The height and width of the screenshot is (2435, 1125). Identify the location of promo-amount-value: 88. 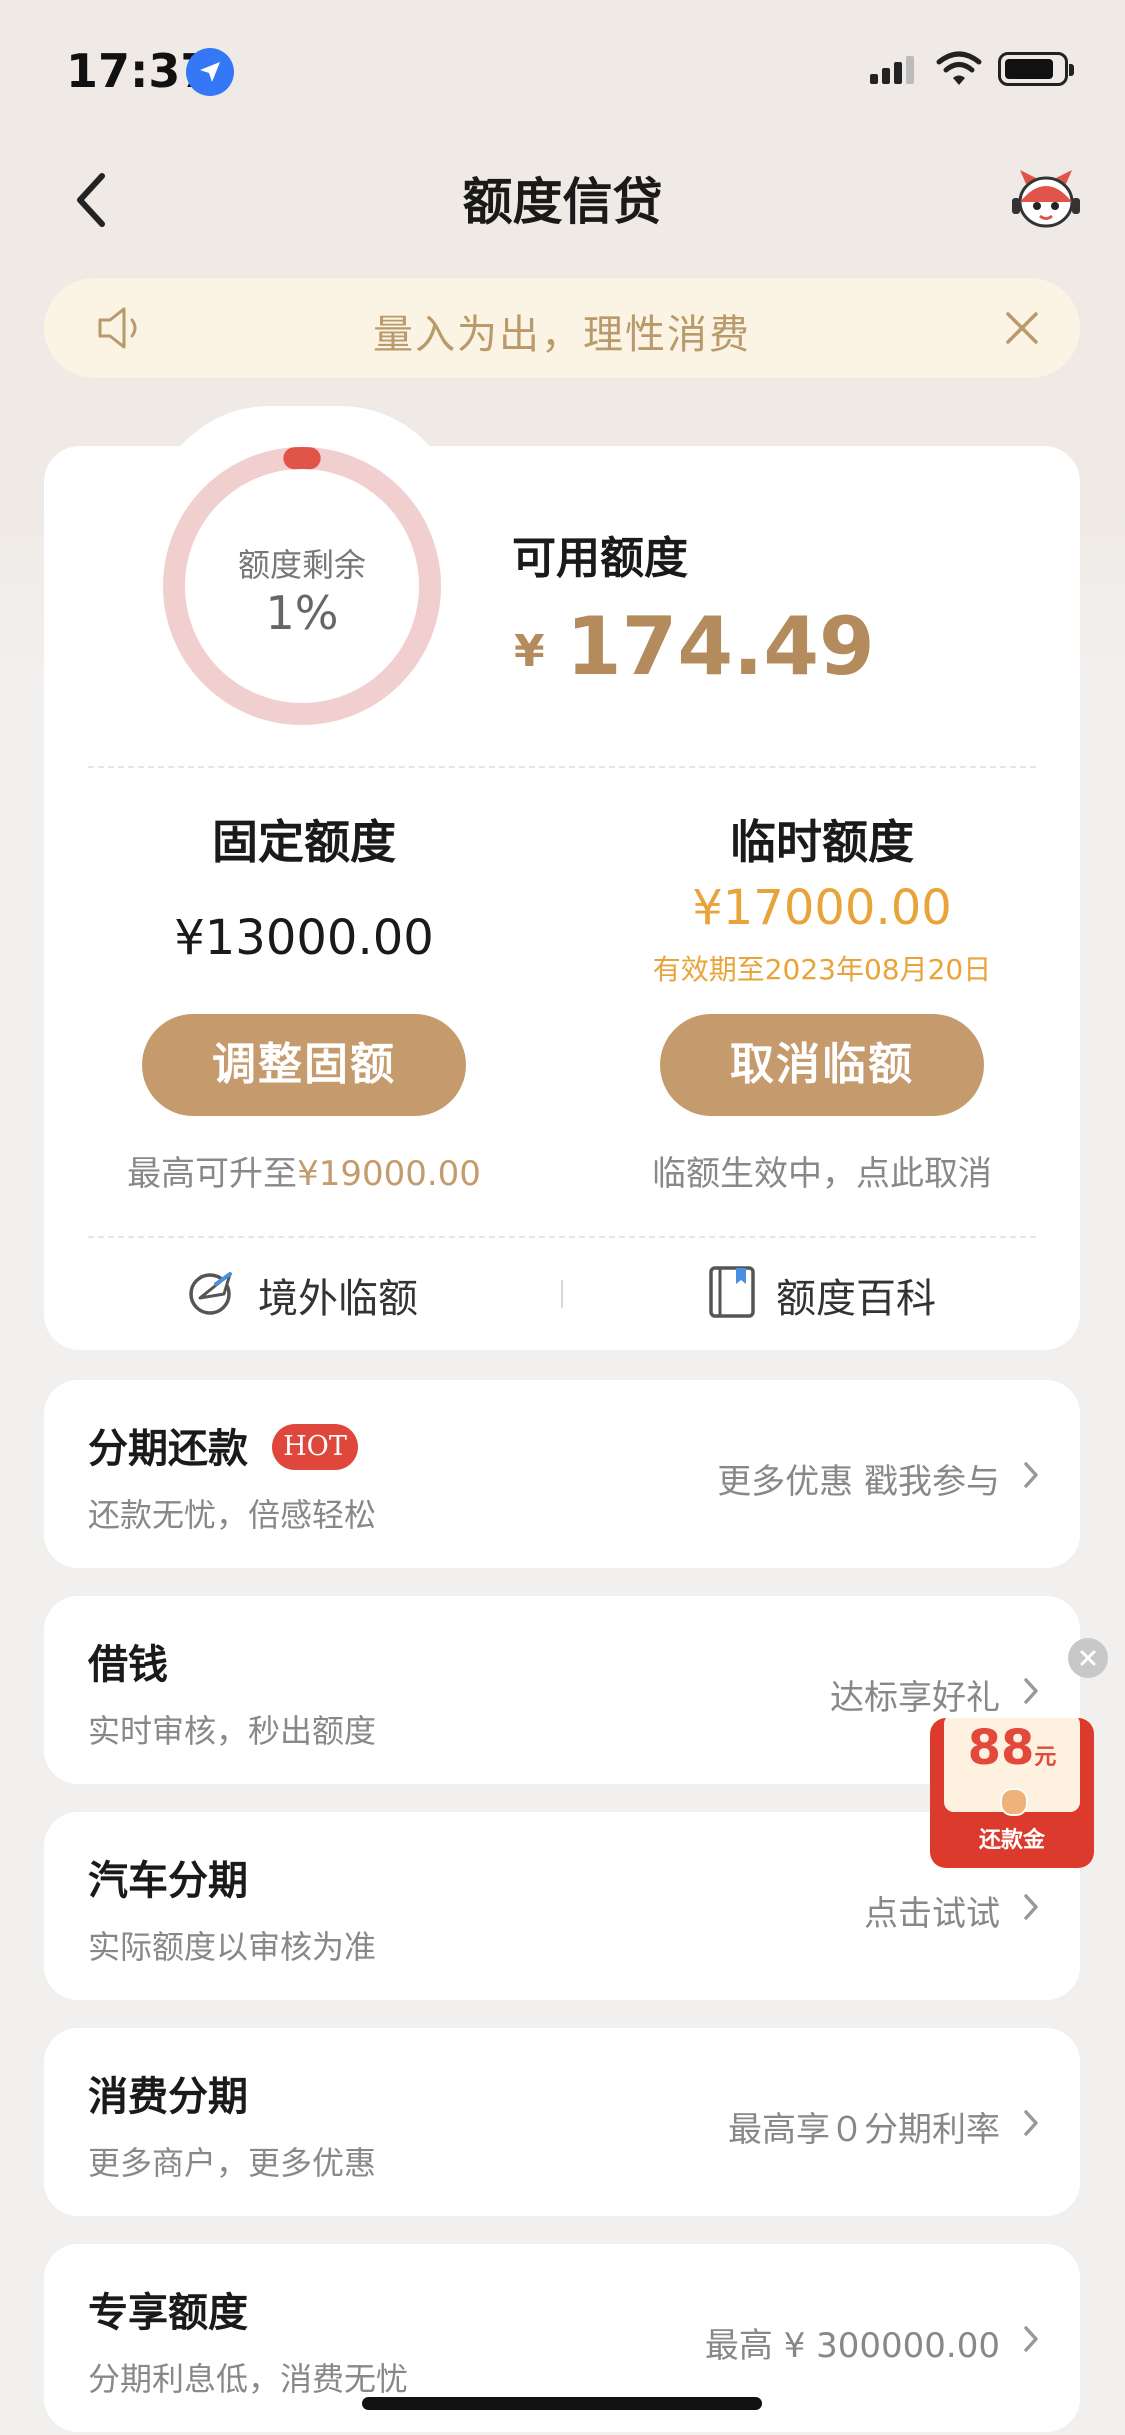
(1001, 1748).